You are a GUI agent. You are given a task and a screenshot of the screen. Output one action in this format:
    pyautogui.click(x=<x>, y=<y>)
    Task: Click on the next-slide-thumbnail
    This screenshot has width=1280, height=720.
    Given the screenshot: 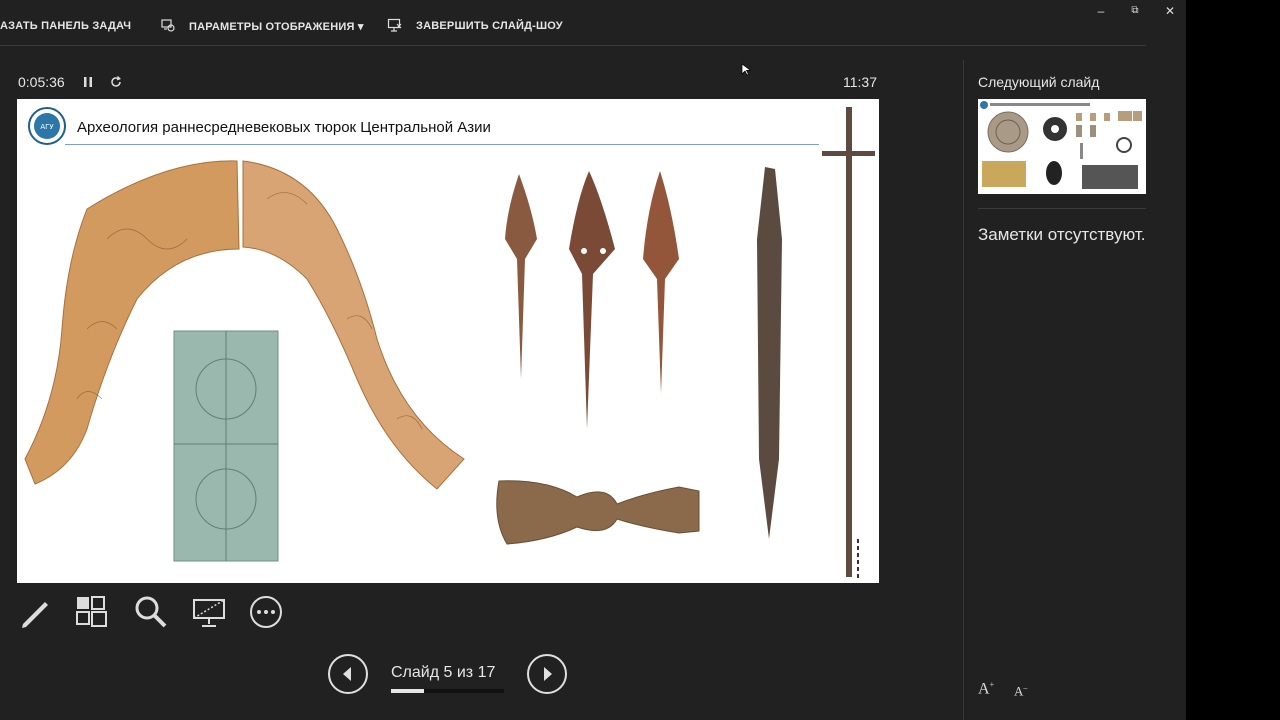 What is the action you would take?
    pyautogui.click(x=1062, y=146)
    